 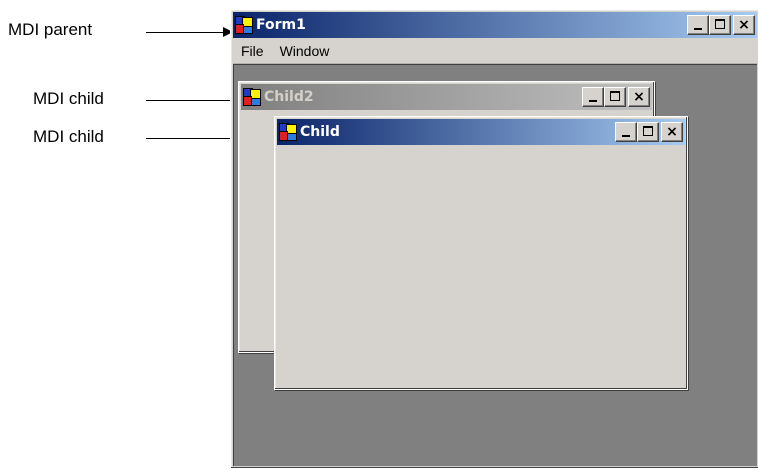 I want to click on child-title-bar: Child ×, so click(x=481, y=132).